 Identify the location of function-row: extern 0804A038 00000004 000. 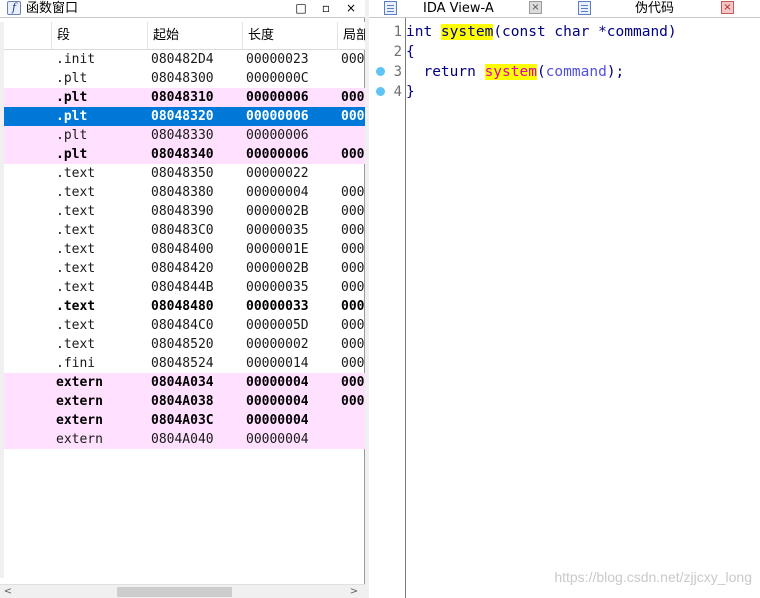
(184, 401).